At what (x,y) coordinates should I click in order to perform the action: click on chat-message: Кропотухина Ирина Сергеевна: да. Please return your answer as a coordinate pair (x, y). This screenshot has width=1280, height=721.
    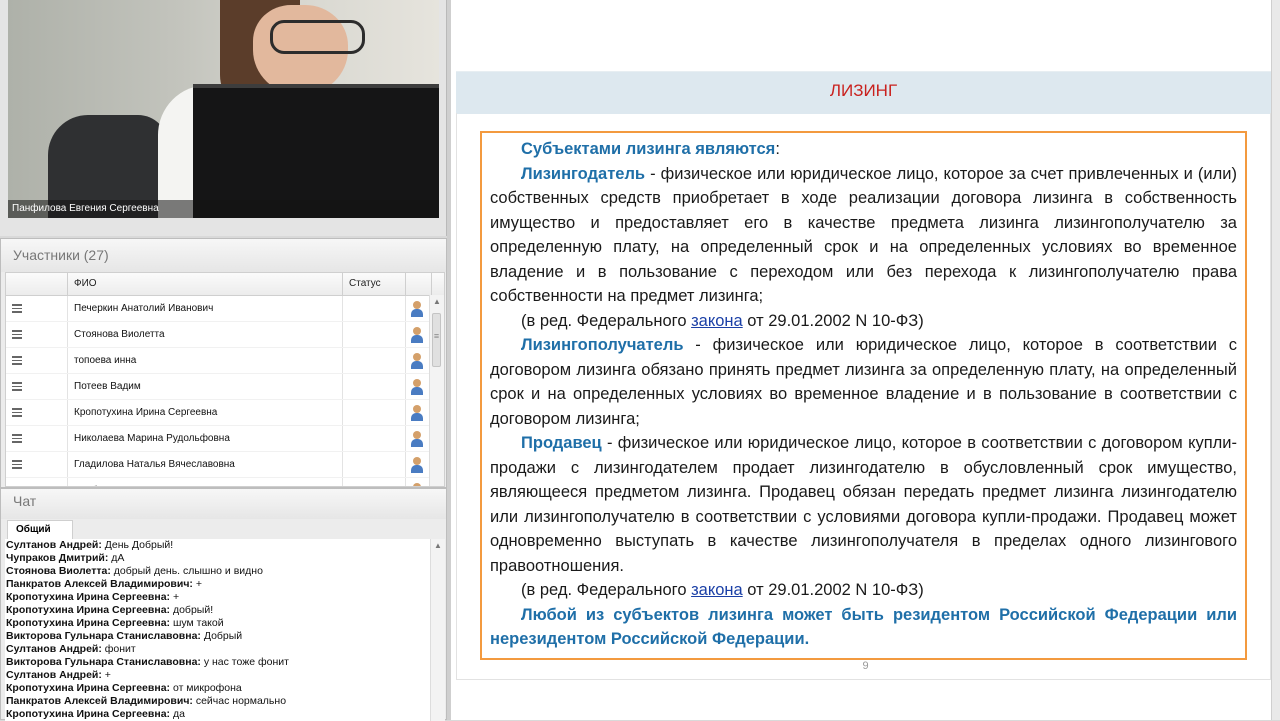
    Looking at the image, I should click on (225, 714).